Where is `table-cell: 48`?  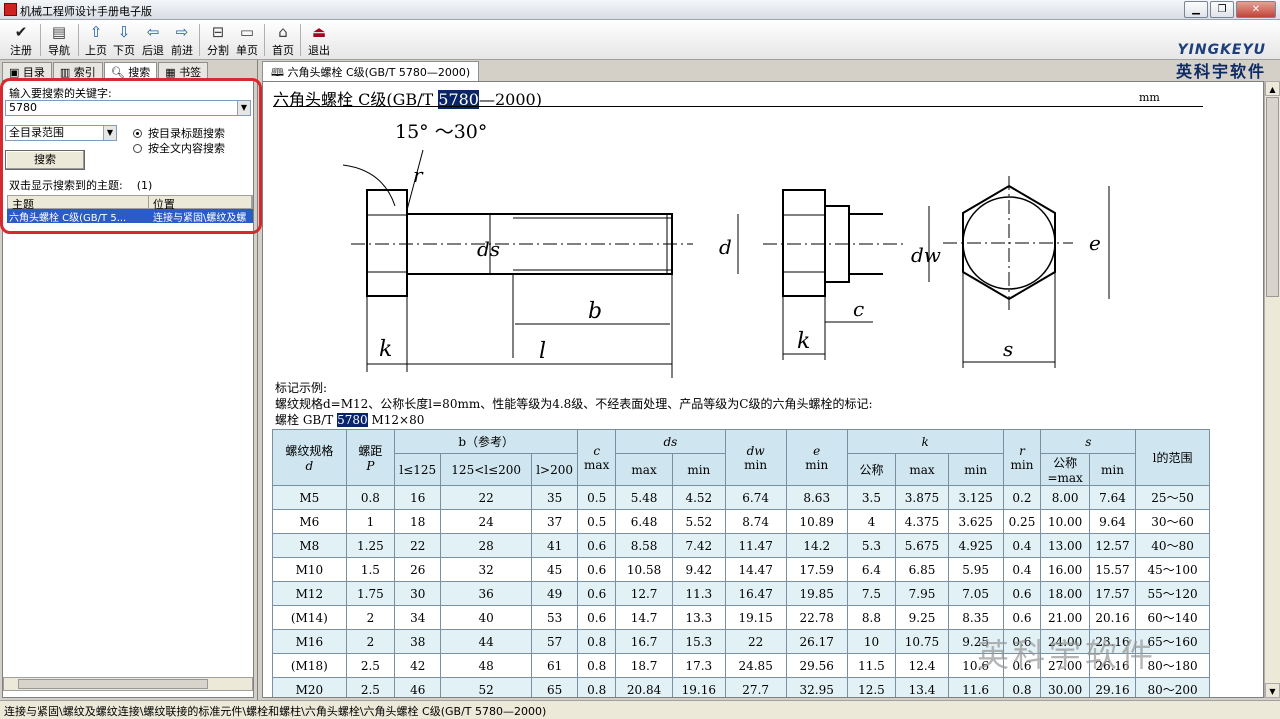 table-cell: 48 is located at coordinates (486, 665).